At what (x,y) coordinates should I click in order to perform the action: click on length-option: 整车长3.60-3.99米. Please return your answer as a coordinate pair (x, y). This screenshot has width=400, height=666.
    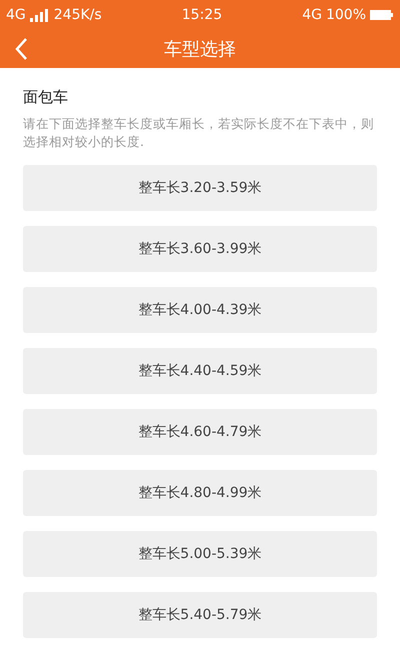
    Looking at the image, I should click on (200, 249).